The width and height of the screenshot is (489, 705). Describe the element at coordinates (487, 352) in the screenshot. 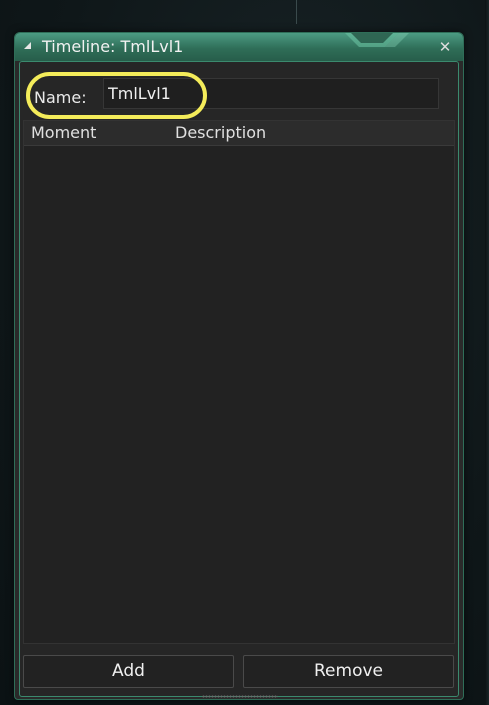

I see `background-edge` at that location.